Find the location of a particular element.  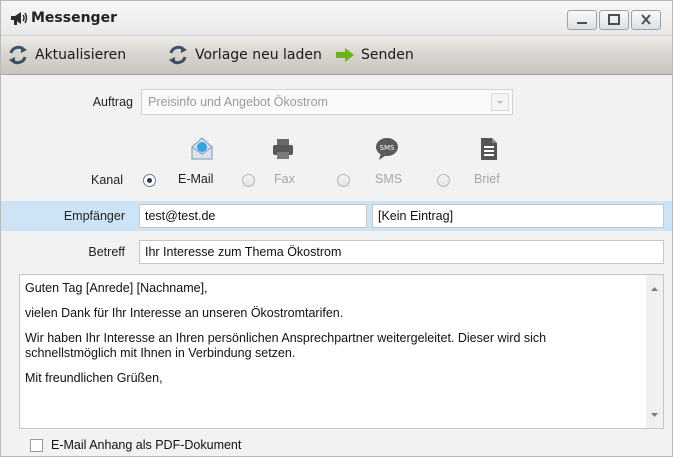

channel-label-letter: Brief is located at coordinates (487, 179).